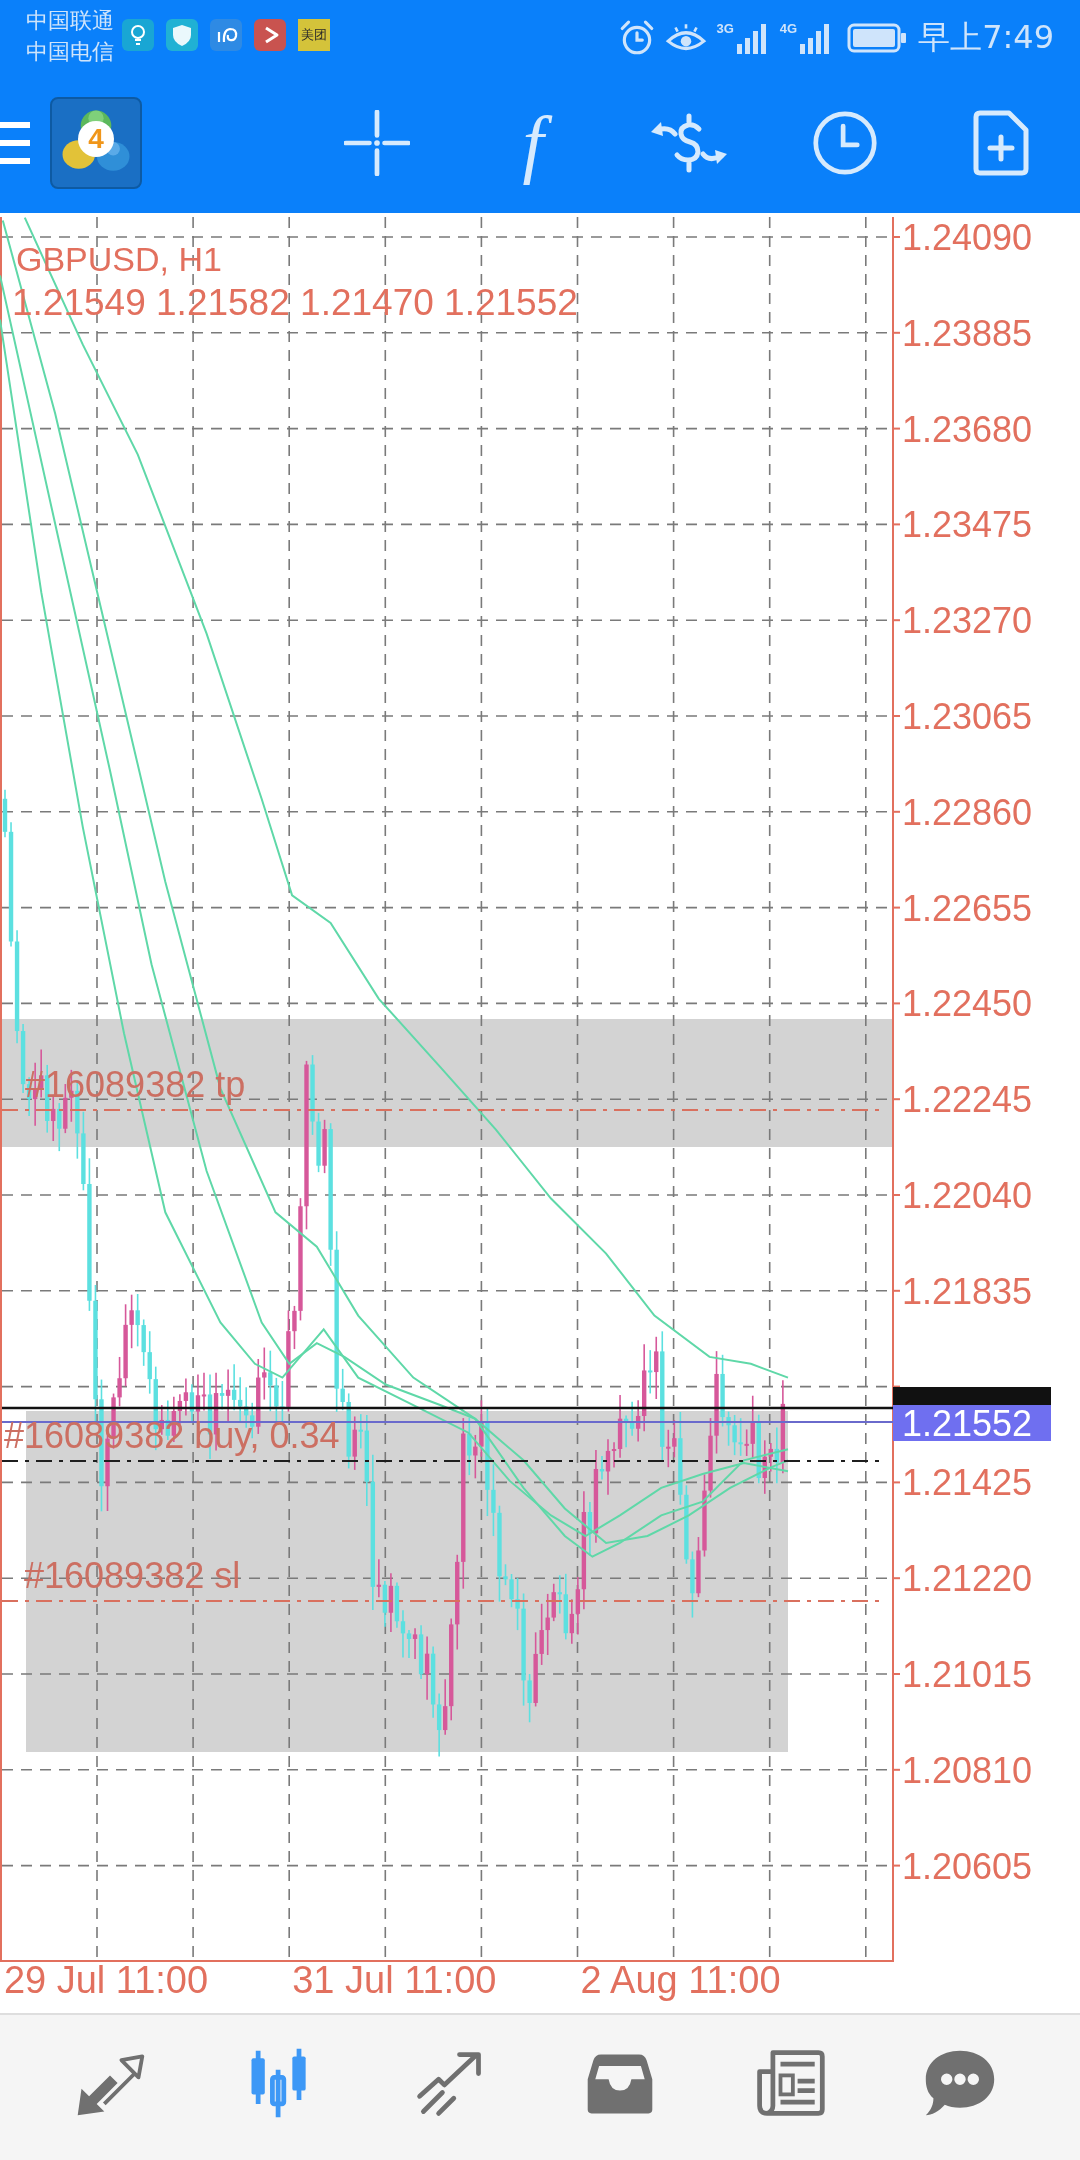 This screenshot has width=1080, height=2160. Describe the element at coordinates (106, 1980) in the screenshot. I see `time-axis-label: 29 Jul 11:00` at that location.